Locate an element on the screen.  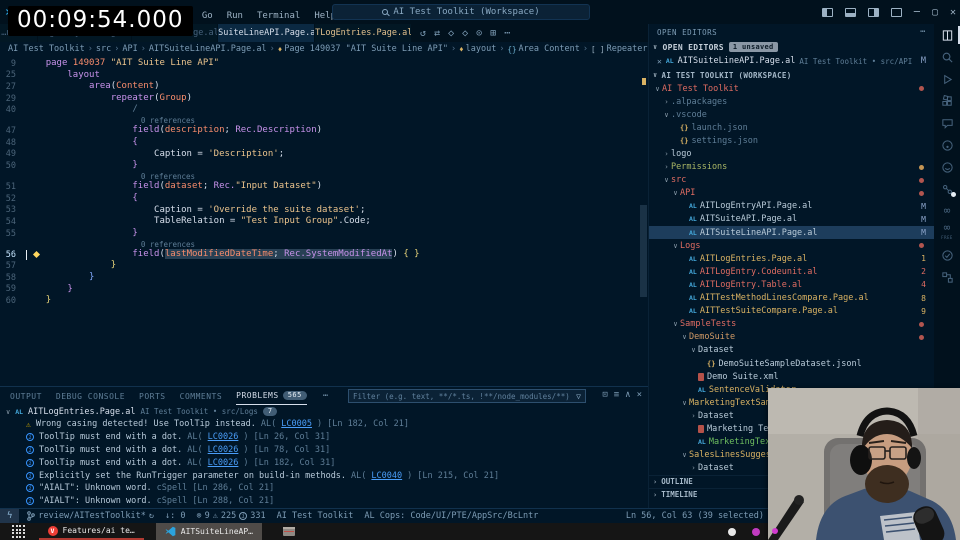
code-line-51: 51 field(dataset; Rec."Input Dataset") is located at coordinates (324, 187).